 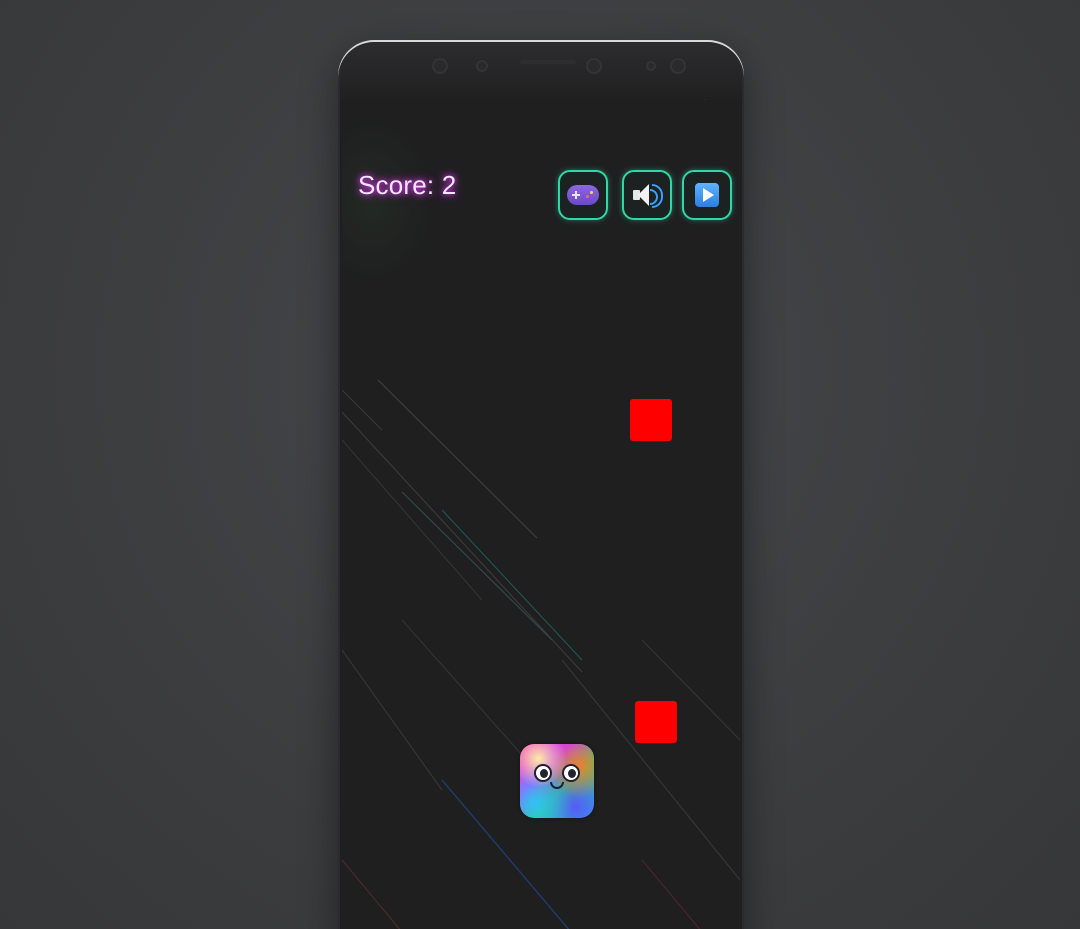 I want to click on earpiece-speaker, so click(x=548, y=62).